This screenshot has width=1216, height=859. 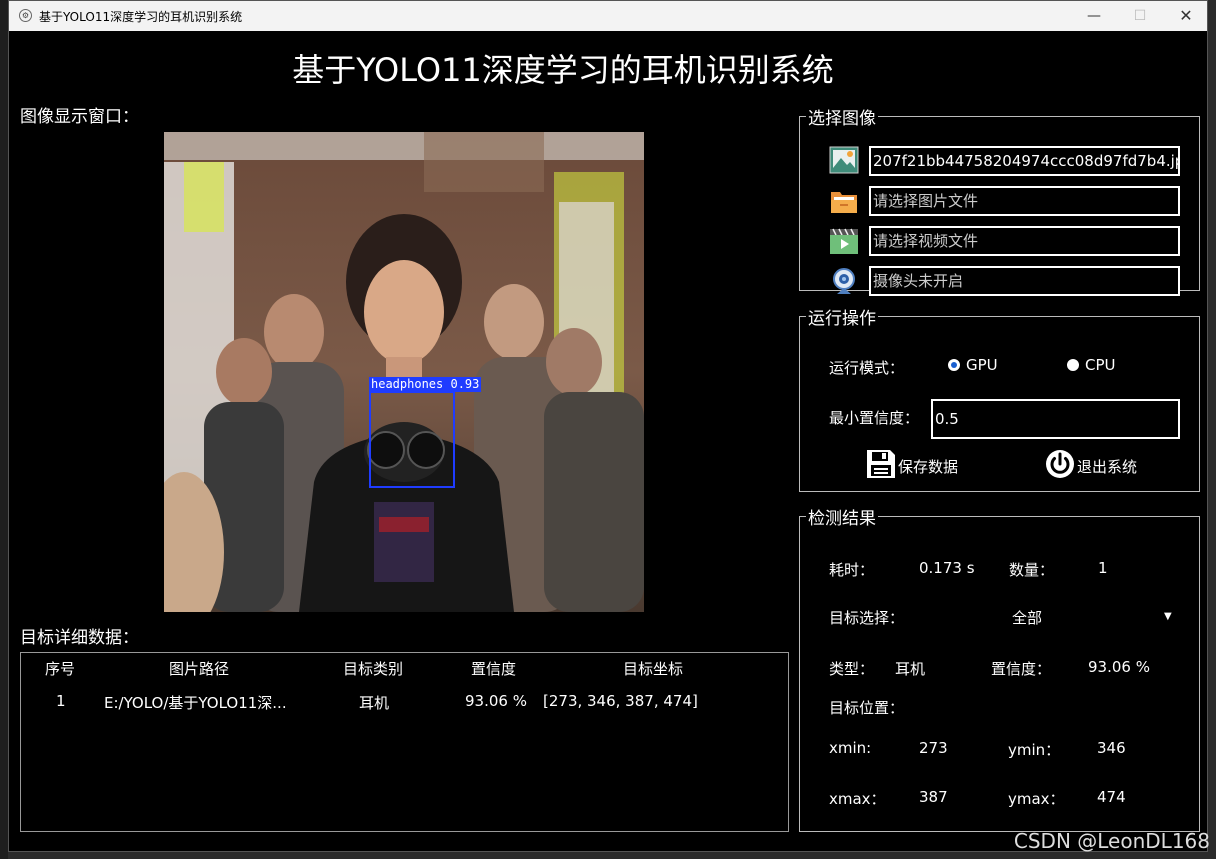 I want to click on ymin-label: ymin：, so click(x=1034, y=750).